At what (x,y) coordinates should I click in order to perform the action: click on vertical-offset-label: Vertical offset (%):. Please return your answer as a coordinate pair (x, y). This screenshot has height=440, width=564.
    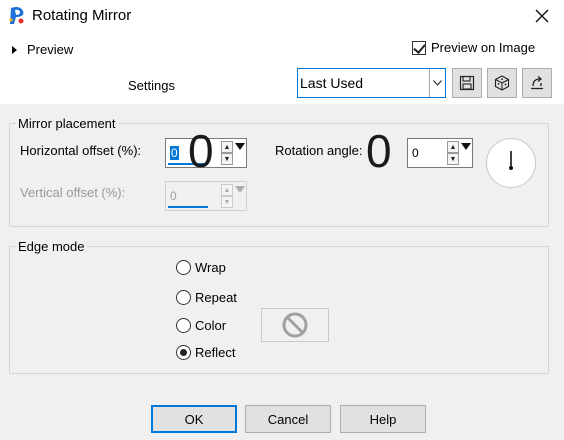
    Looking at the image, I should click on (73, 192).